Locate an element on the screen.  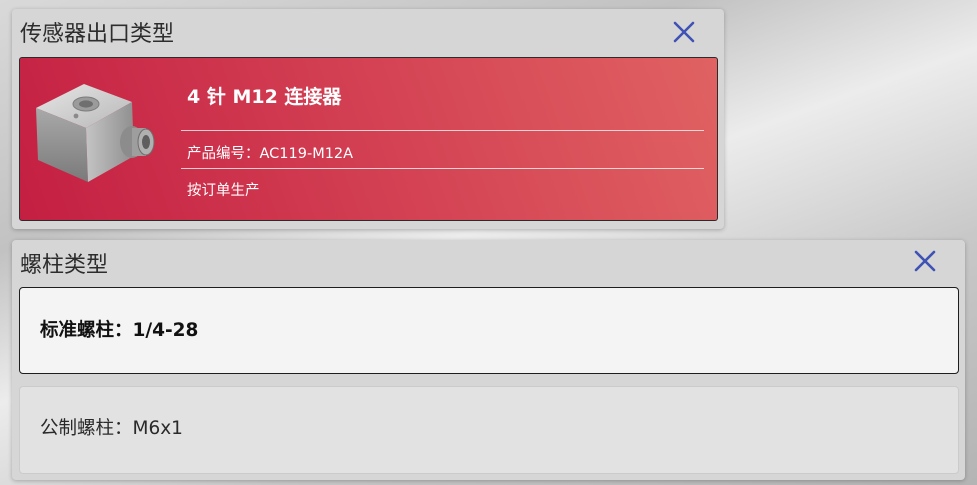
panel-title: 传感器出口类型 is located at coordinates (97, 34).